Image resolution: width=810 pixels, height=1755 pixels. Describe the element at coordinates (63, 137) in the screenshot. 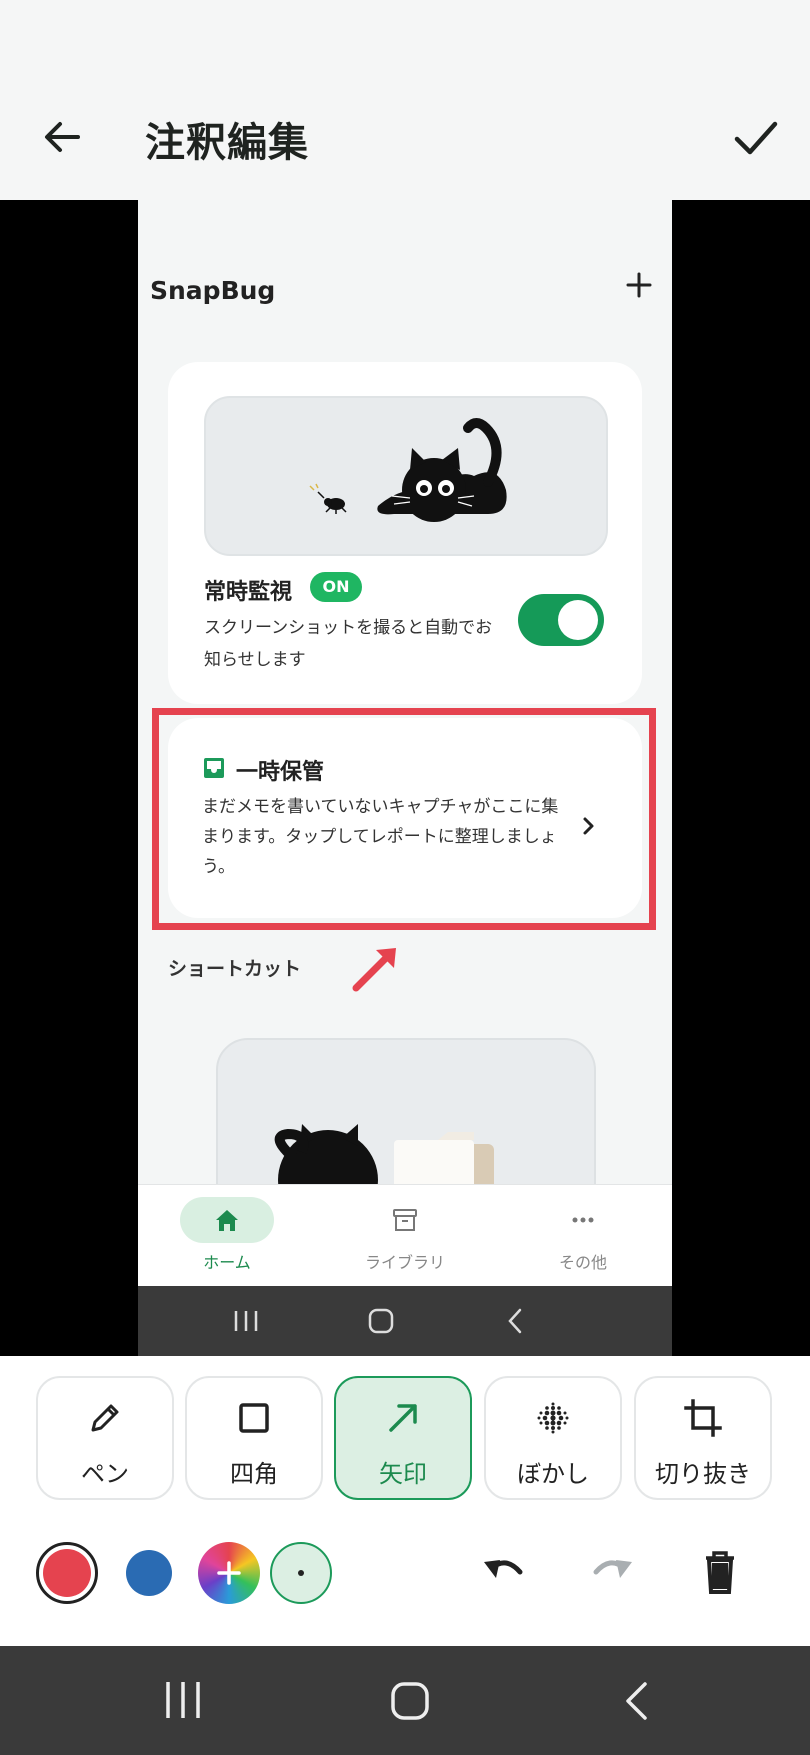

I see `arrow-left-icon` at that location.